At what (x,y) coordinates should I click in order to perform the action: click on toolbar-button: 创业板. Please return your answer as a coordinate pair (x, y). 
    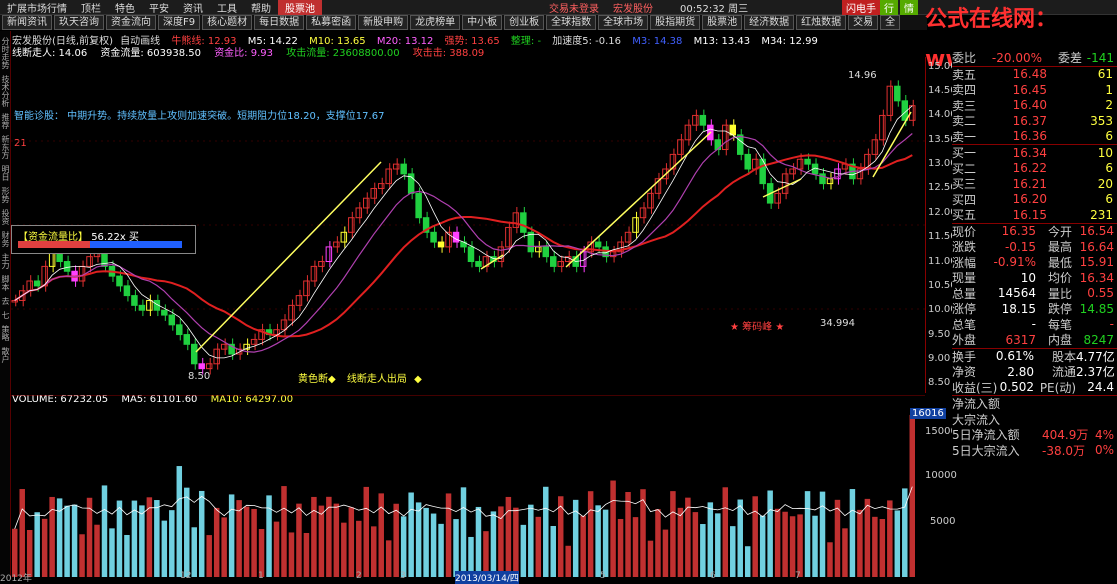
    Looking at the image, I should click on (524, 22).